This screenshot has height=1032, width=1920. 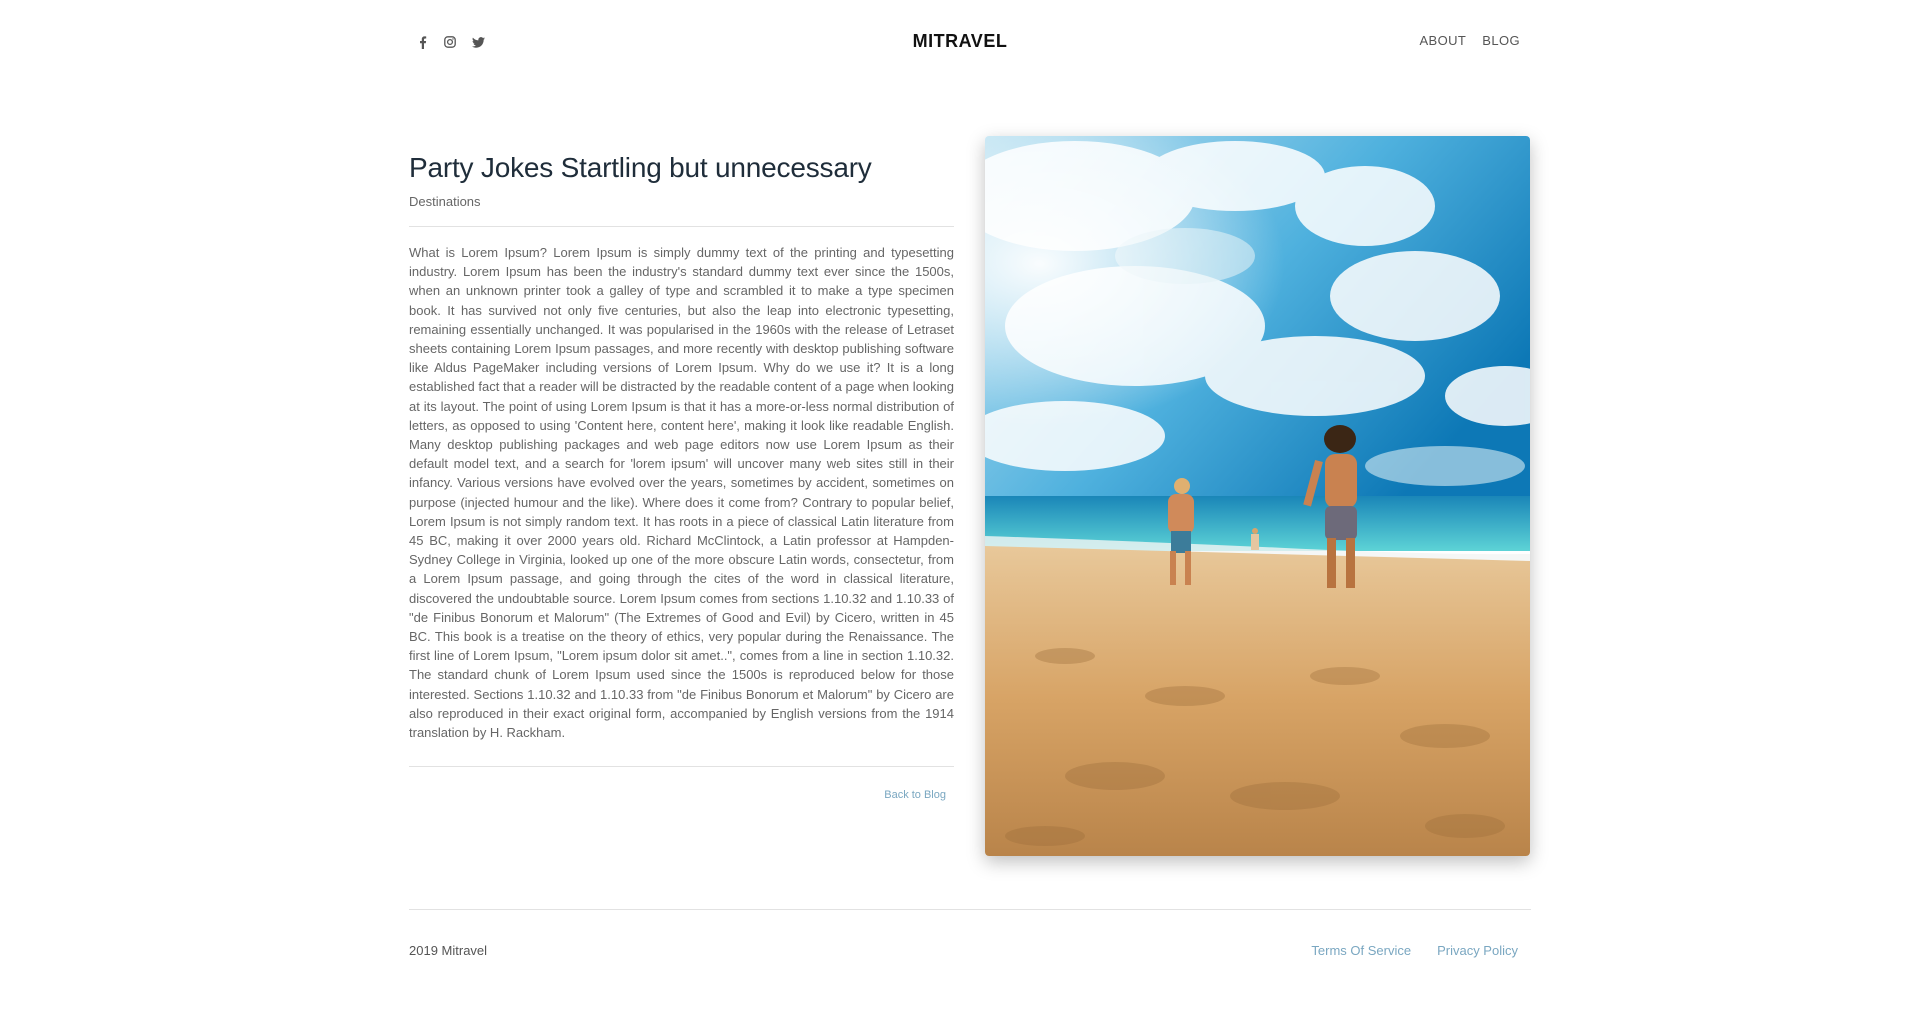 I want to click on nav-blog: BLOG, so click(x=1501, y=40).